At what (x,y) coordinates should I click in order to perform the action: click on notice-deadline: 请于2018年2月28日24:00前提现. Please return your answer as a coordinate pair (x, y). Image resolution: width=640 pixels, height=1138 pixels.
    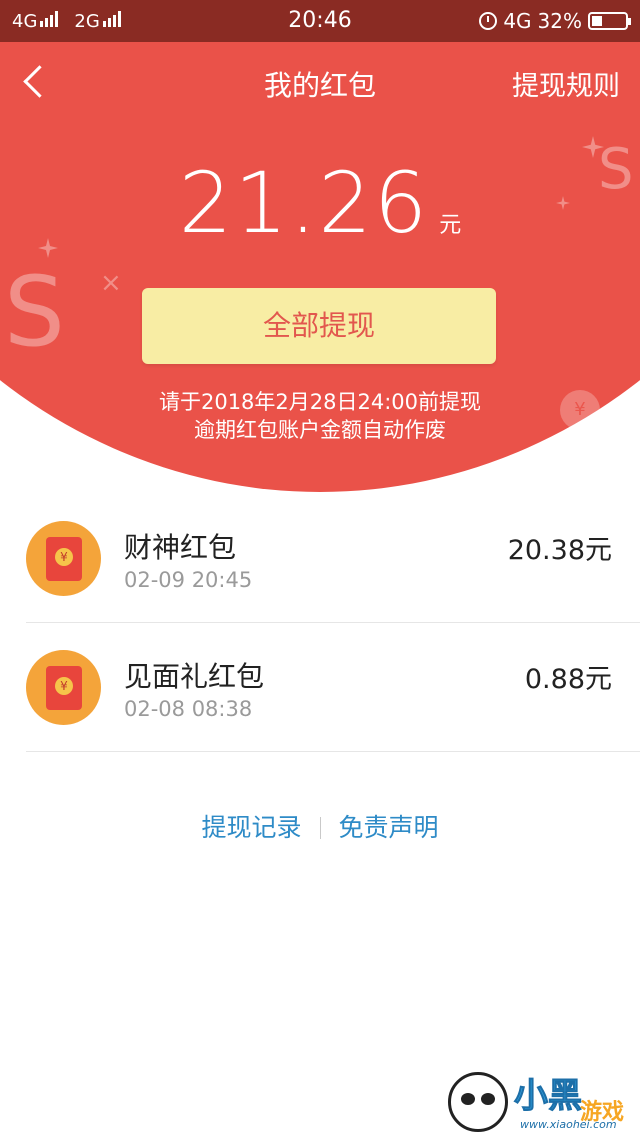
    Looking at the image, I should click on (320, 402).